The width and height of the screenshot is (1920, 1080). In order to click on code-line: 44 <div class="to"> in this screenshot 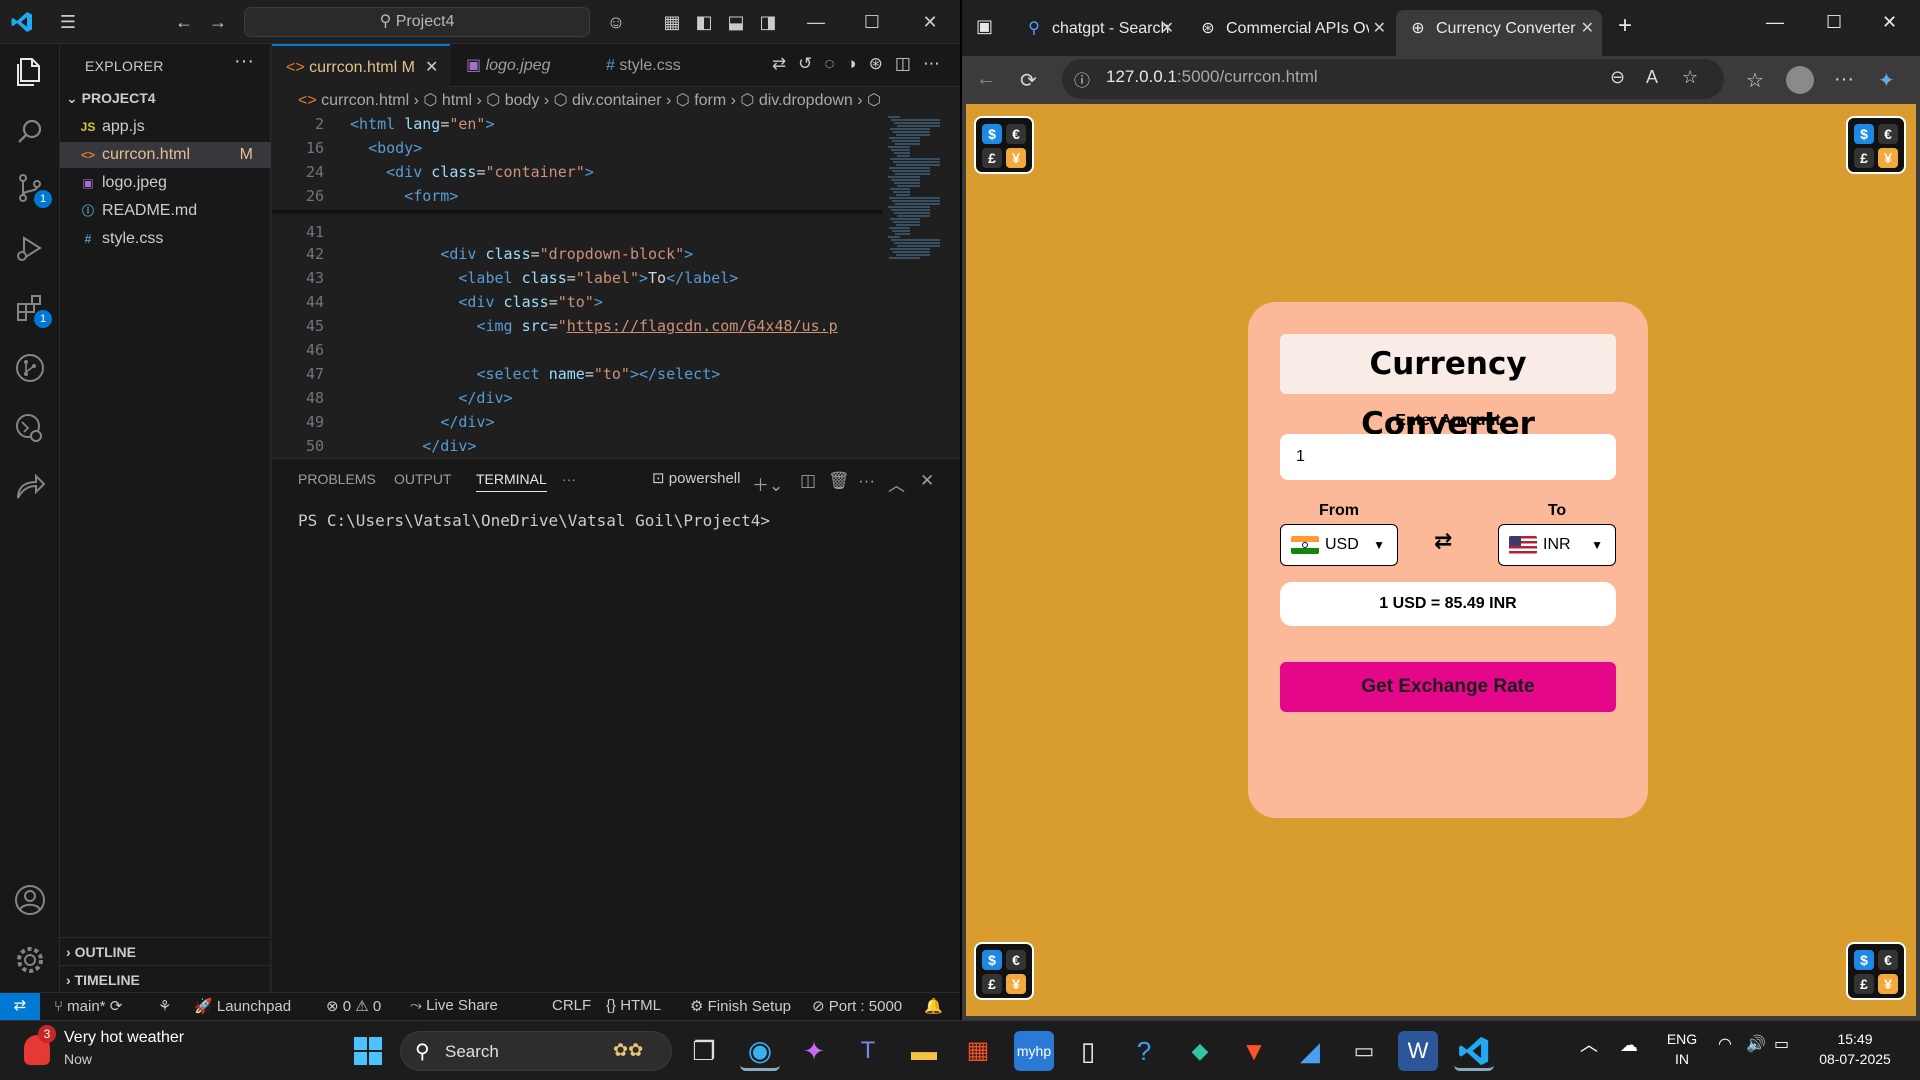, I will do `click(437, 302)`.